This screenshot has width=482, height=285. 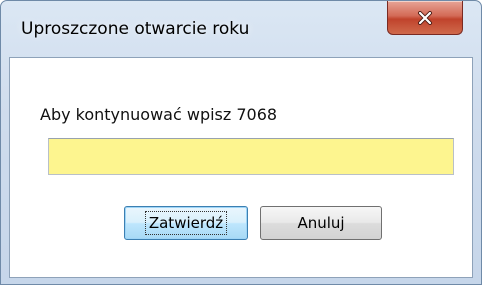 I want to click on cancel-button-label: Anuluj, so click(x=321, y=223).